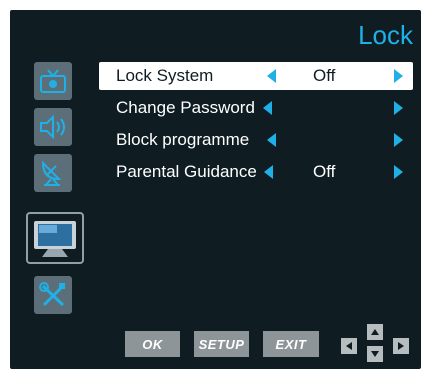 This screenshot has width=423, height=371. What do you see at coordinates (183, 139) in the screenshot?
I see `menu-item-label: Block programme` at bounding box center [183, 139].